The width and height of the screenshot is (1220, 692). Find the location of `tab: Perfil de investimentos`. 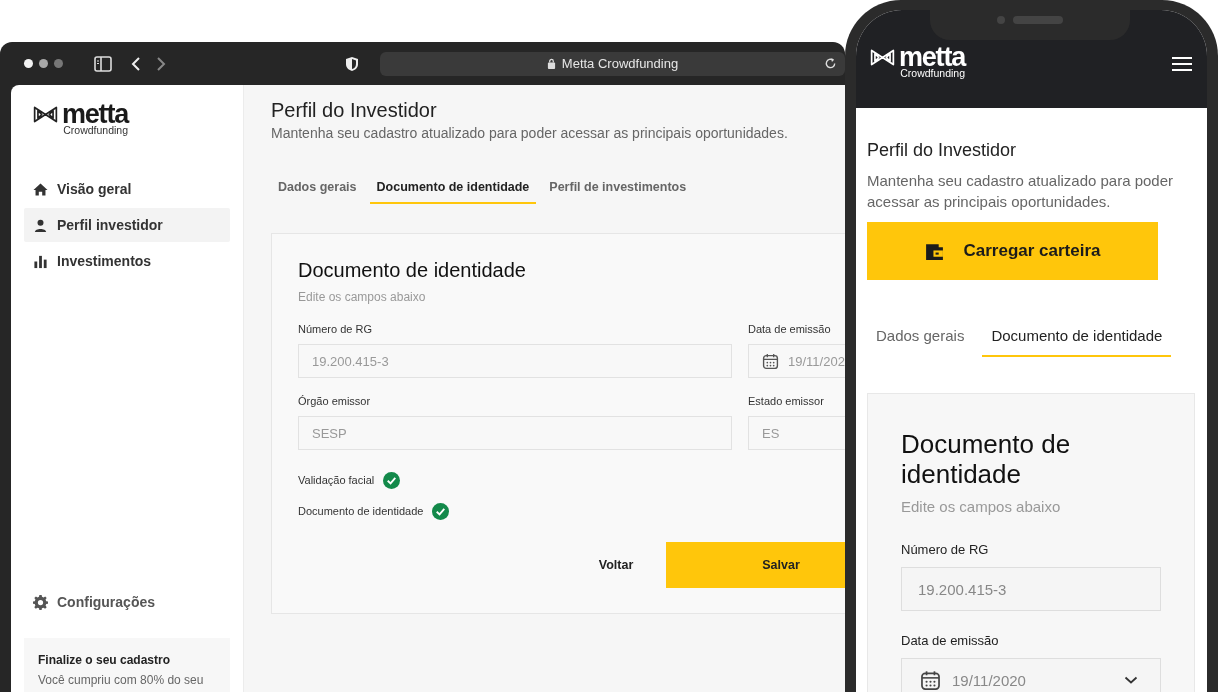

tab: Perfil de investimentos is located at coordinates (618, 187).